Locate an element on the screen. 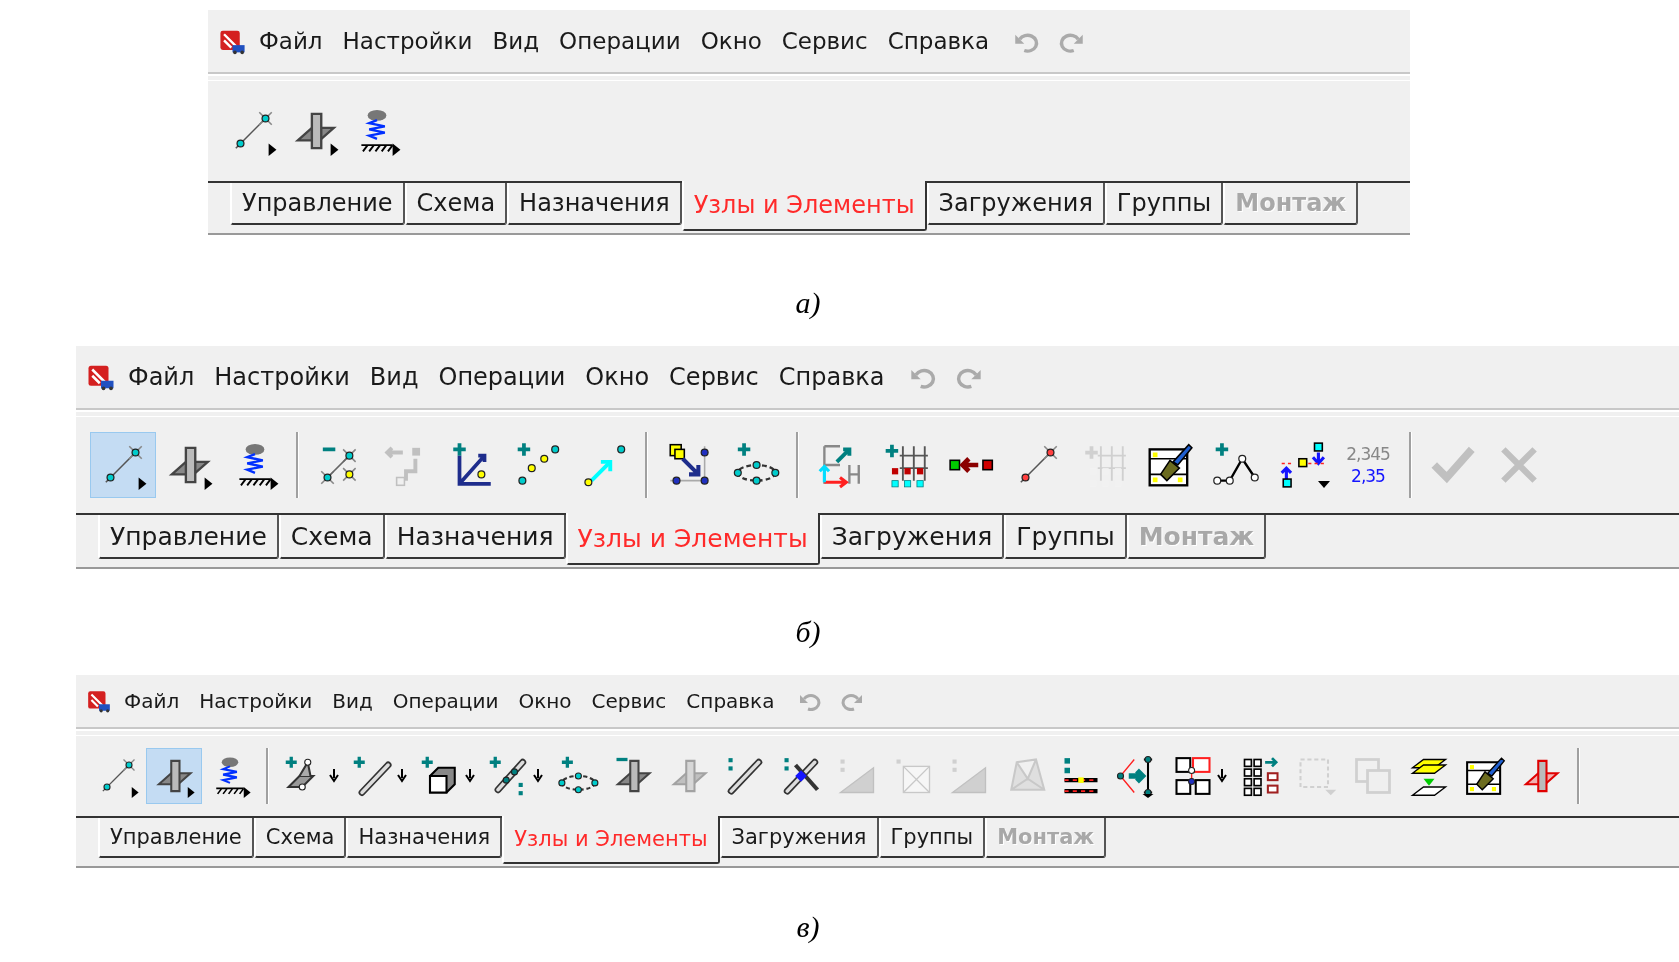 Image resolution: width=1679 pixels, height=962 pixels. figure-caption: в) is located at coordinates (808, 926).